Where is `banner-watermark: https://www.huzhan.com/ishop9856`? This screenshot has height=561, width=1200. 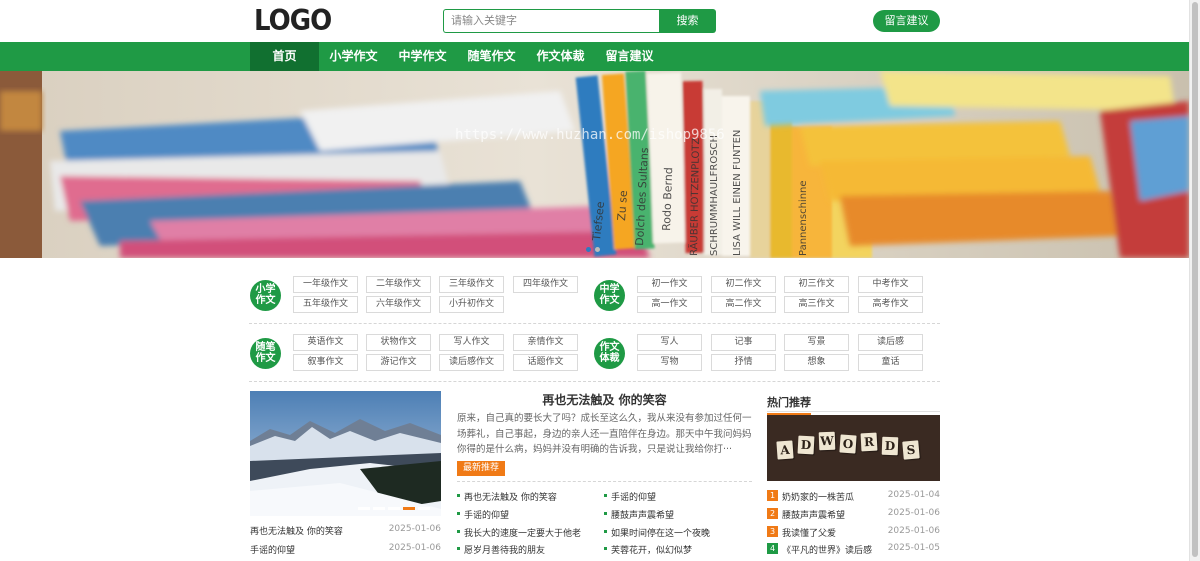 banner-watermark: https://www.huzhan.com/ishop9856 is located at coordinates (590, 135).